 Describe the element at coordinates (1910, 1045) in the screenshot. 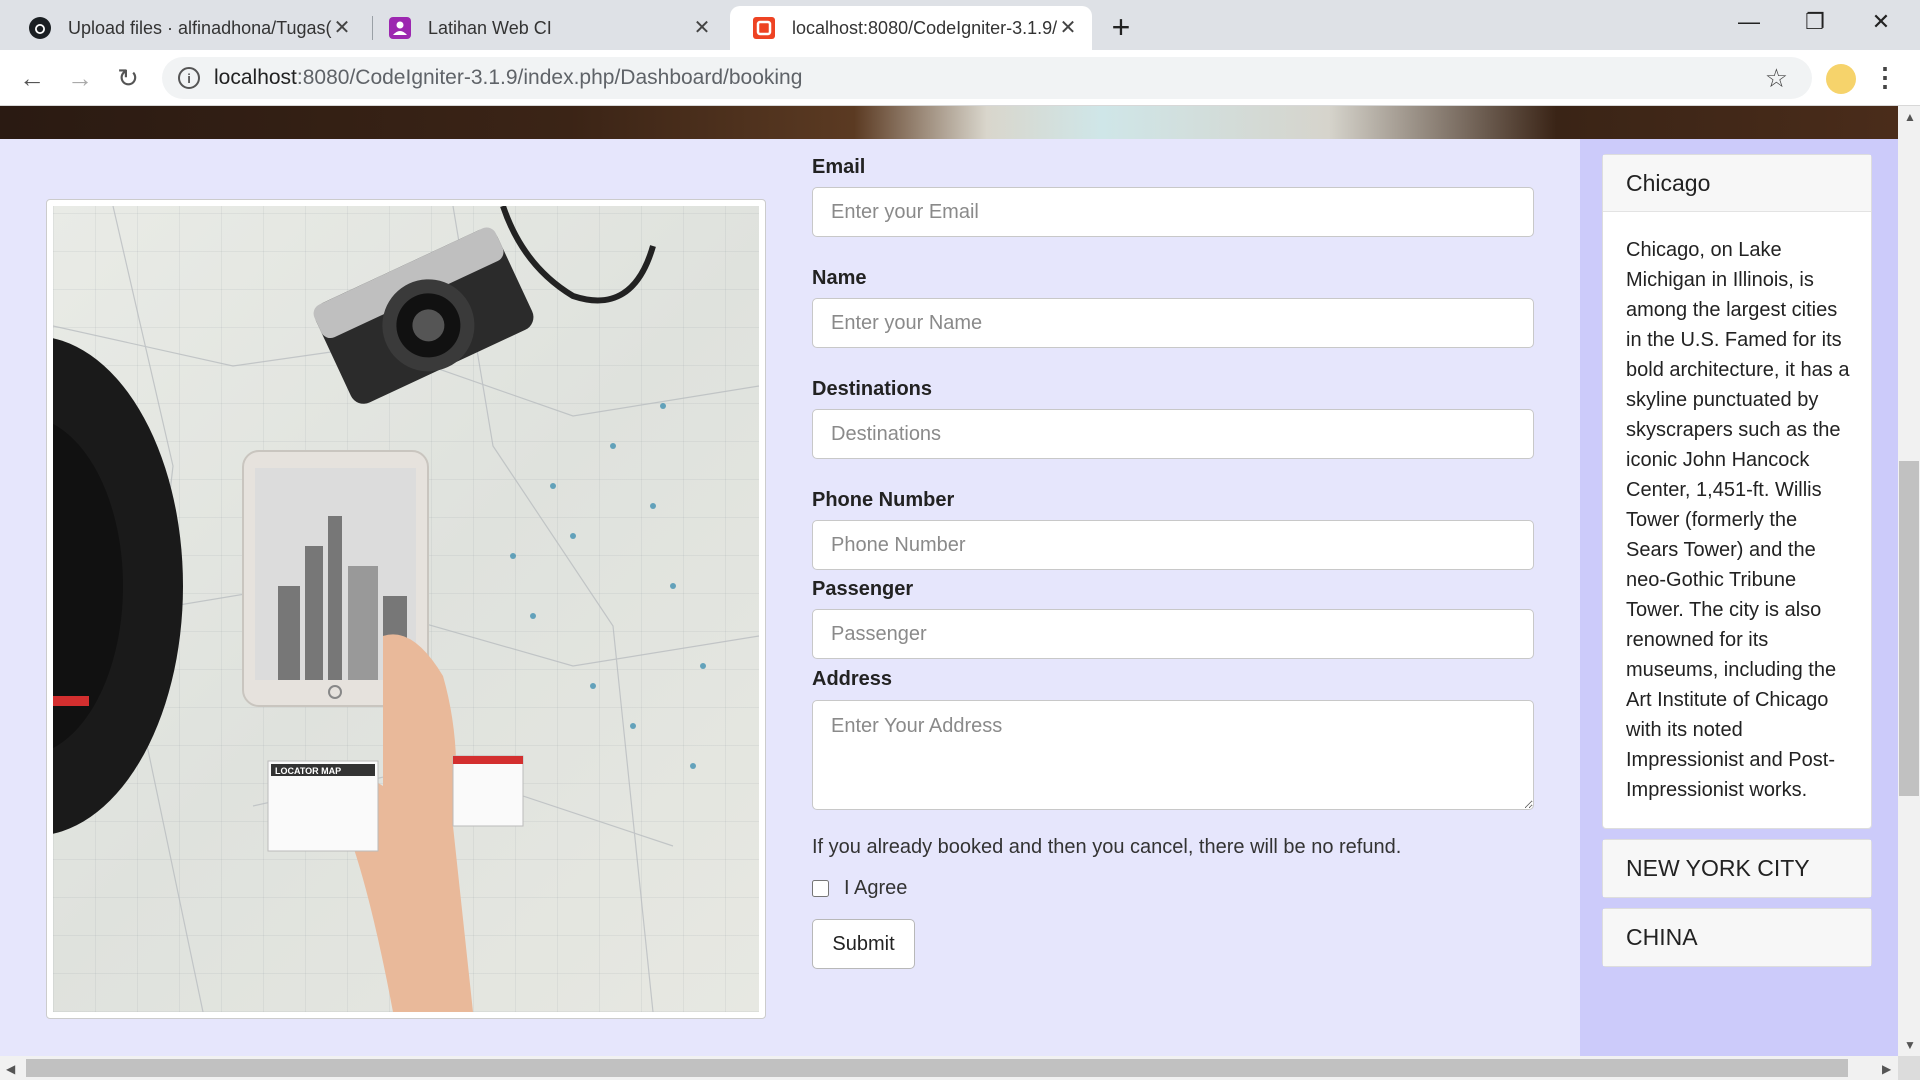

I see `scroll-down-arrow-icon: ▼` at that location.